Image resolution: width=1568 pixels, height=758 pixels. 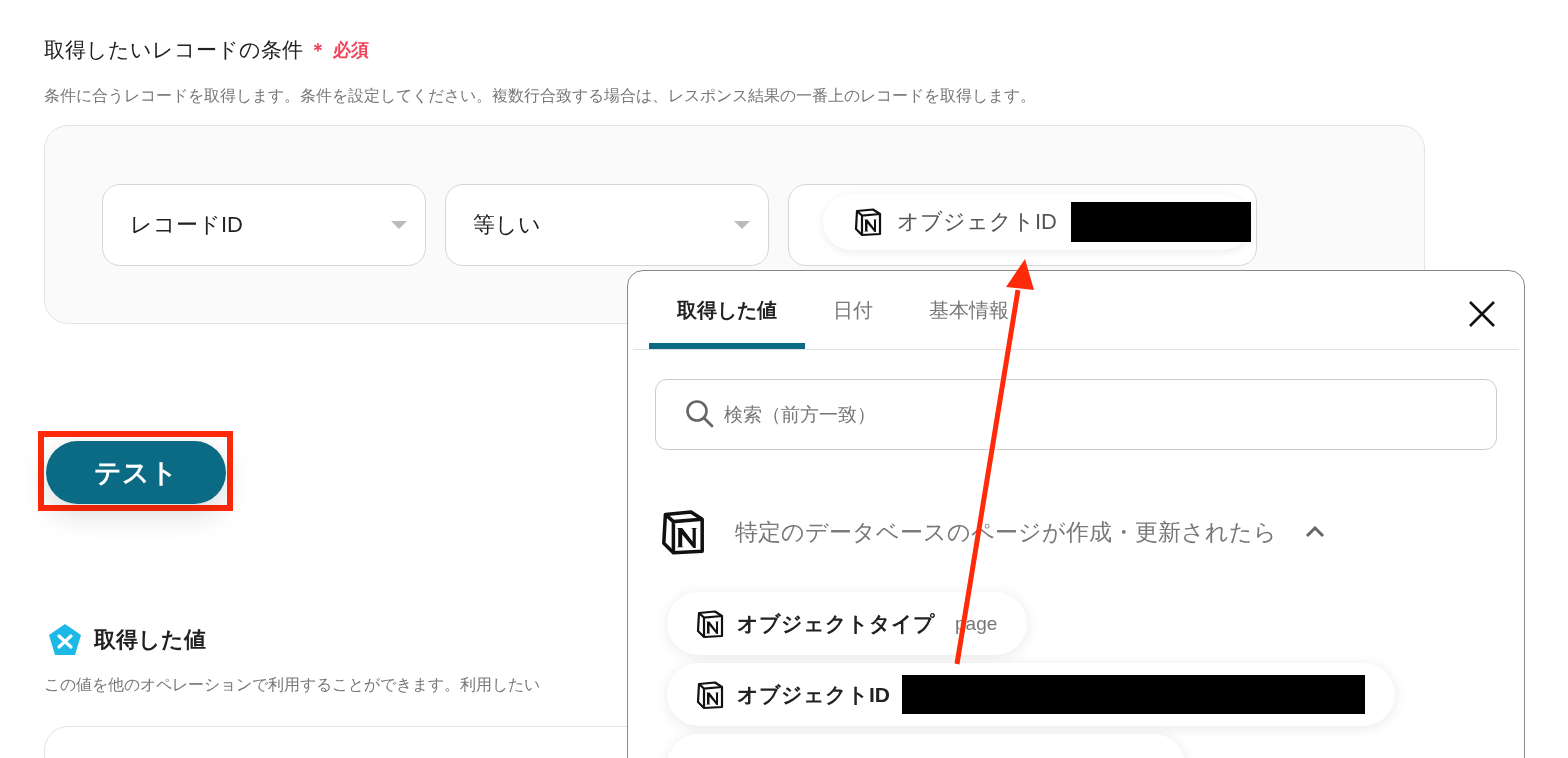 What do you see at coordinates (969, 310) in the screenshot?
I see `tab: 基本情報` at bounding box center [969, 310].